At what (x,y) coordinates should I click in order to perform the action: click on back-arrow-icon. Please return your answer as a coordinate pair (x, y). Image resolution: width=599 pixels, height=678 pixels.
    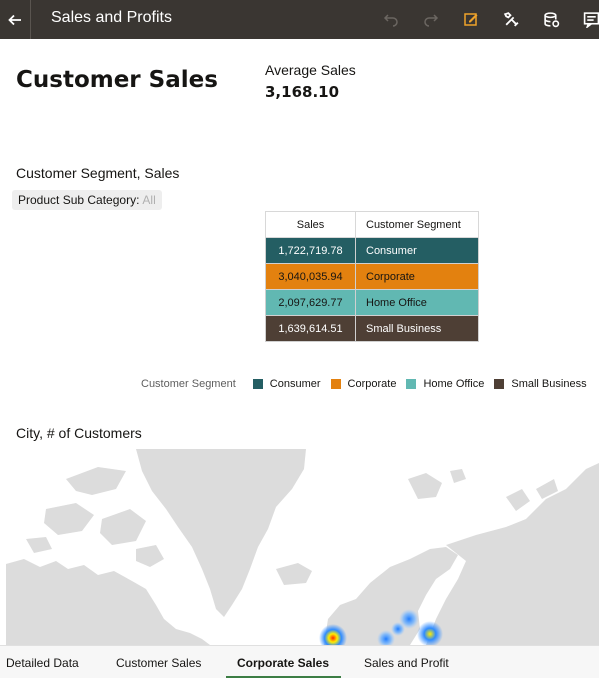
    Looking at the image, I should click on (14, 19).